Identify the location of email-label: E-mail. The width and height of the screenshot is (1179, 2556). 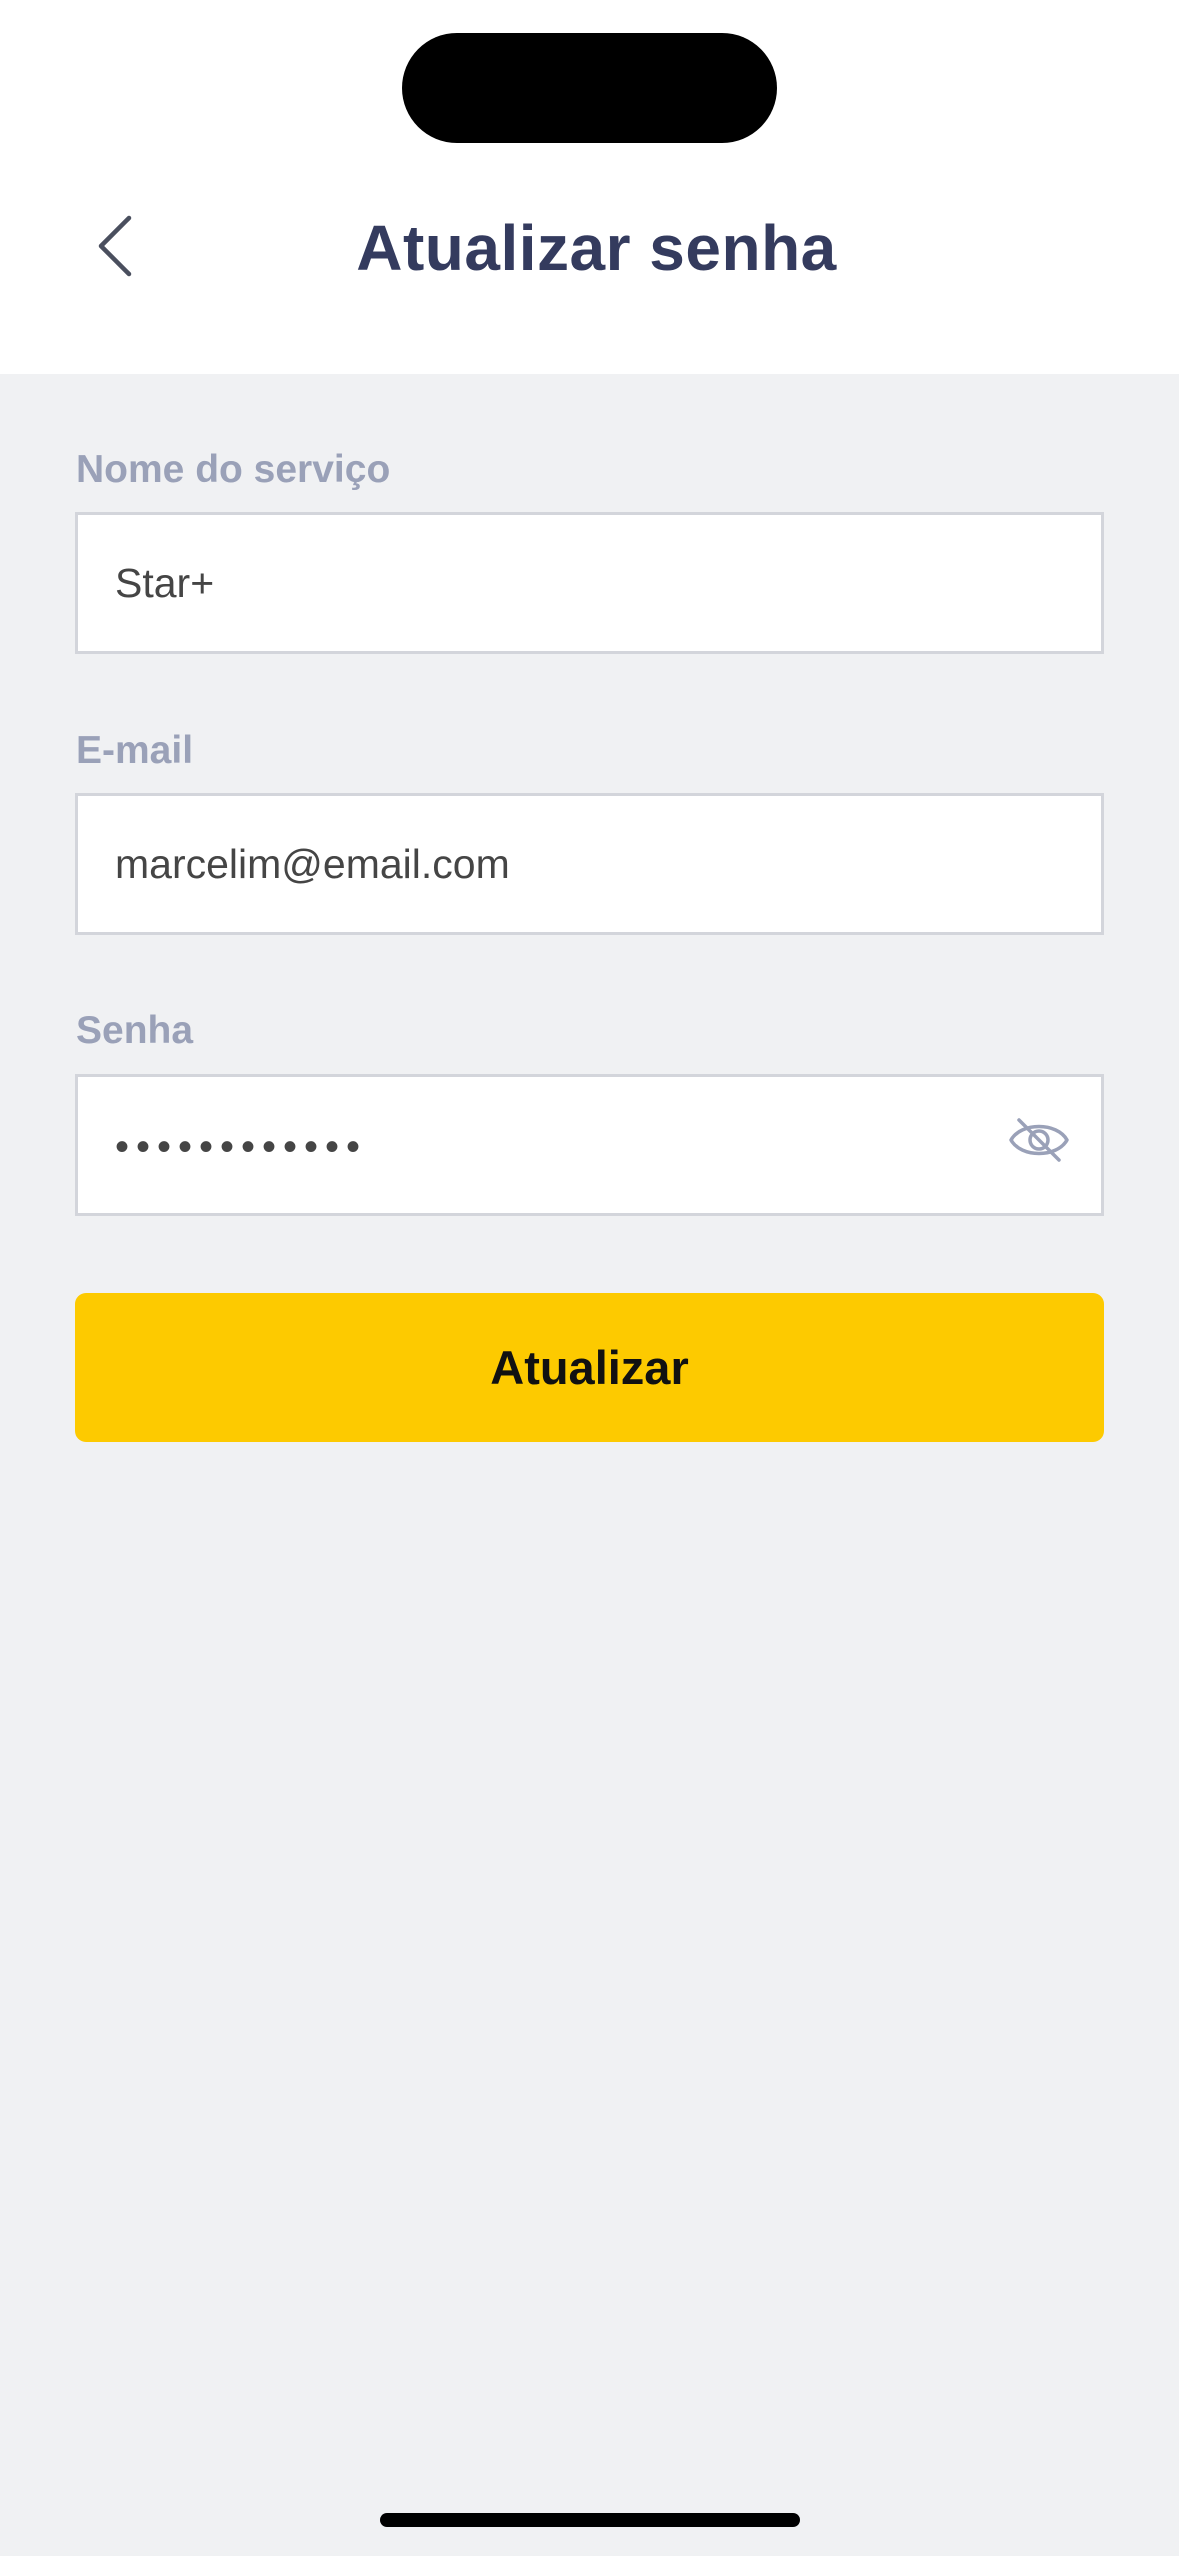
(135, 750).